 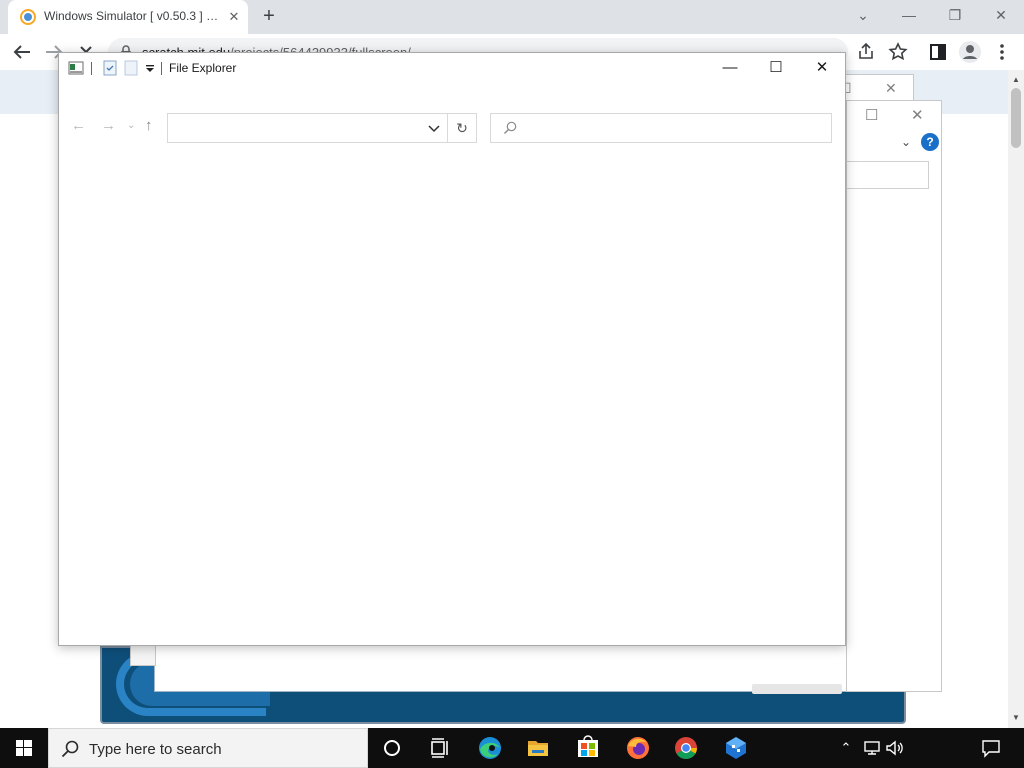 What do you see at coordinates (76, 68) in the screenshot?
I see `file-explorer-app-icon` at bounding box center [76, 68].